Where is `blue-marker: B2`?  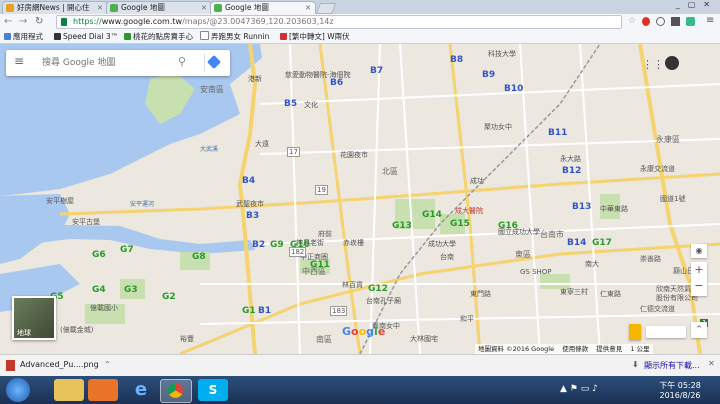 blue-marker: B2 is located at coordinates (258, 245).